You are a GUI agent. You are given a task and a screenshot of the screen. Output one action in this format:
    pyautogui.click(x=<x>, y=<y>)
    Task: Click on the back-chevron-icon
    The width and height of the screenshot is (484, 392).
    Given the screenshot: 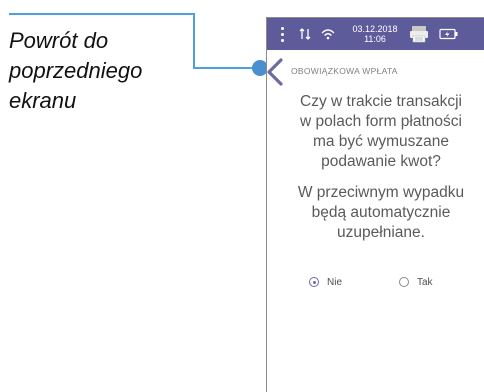 What is the action you would take?
    pyautogui.click(x=277, y=72)
    